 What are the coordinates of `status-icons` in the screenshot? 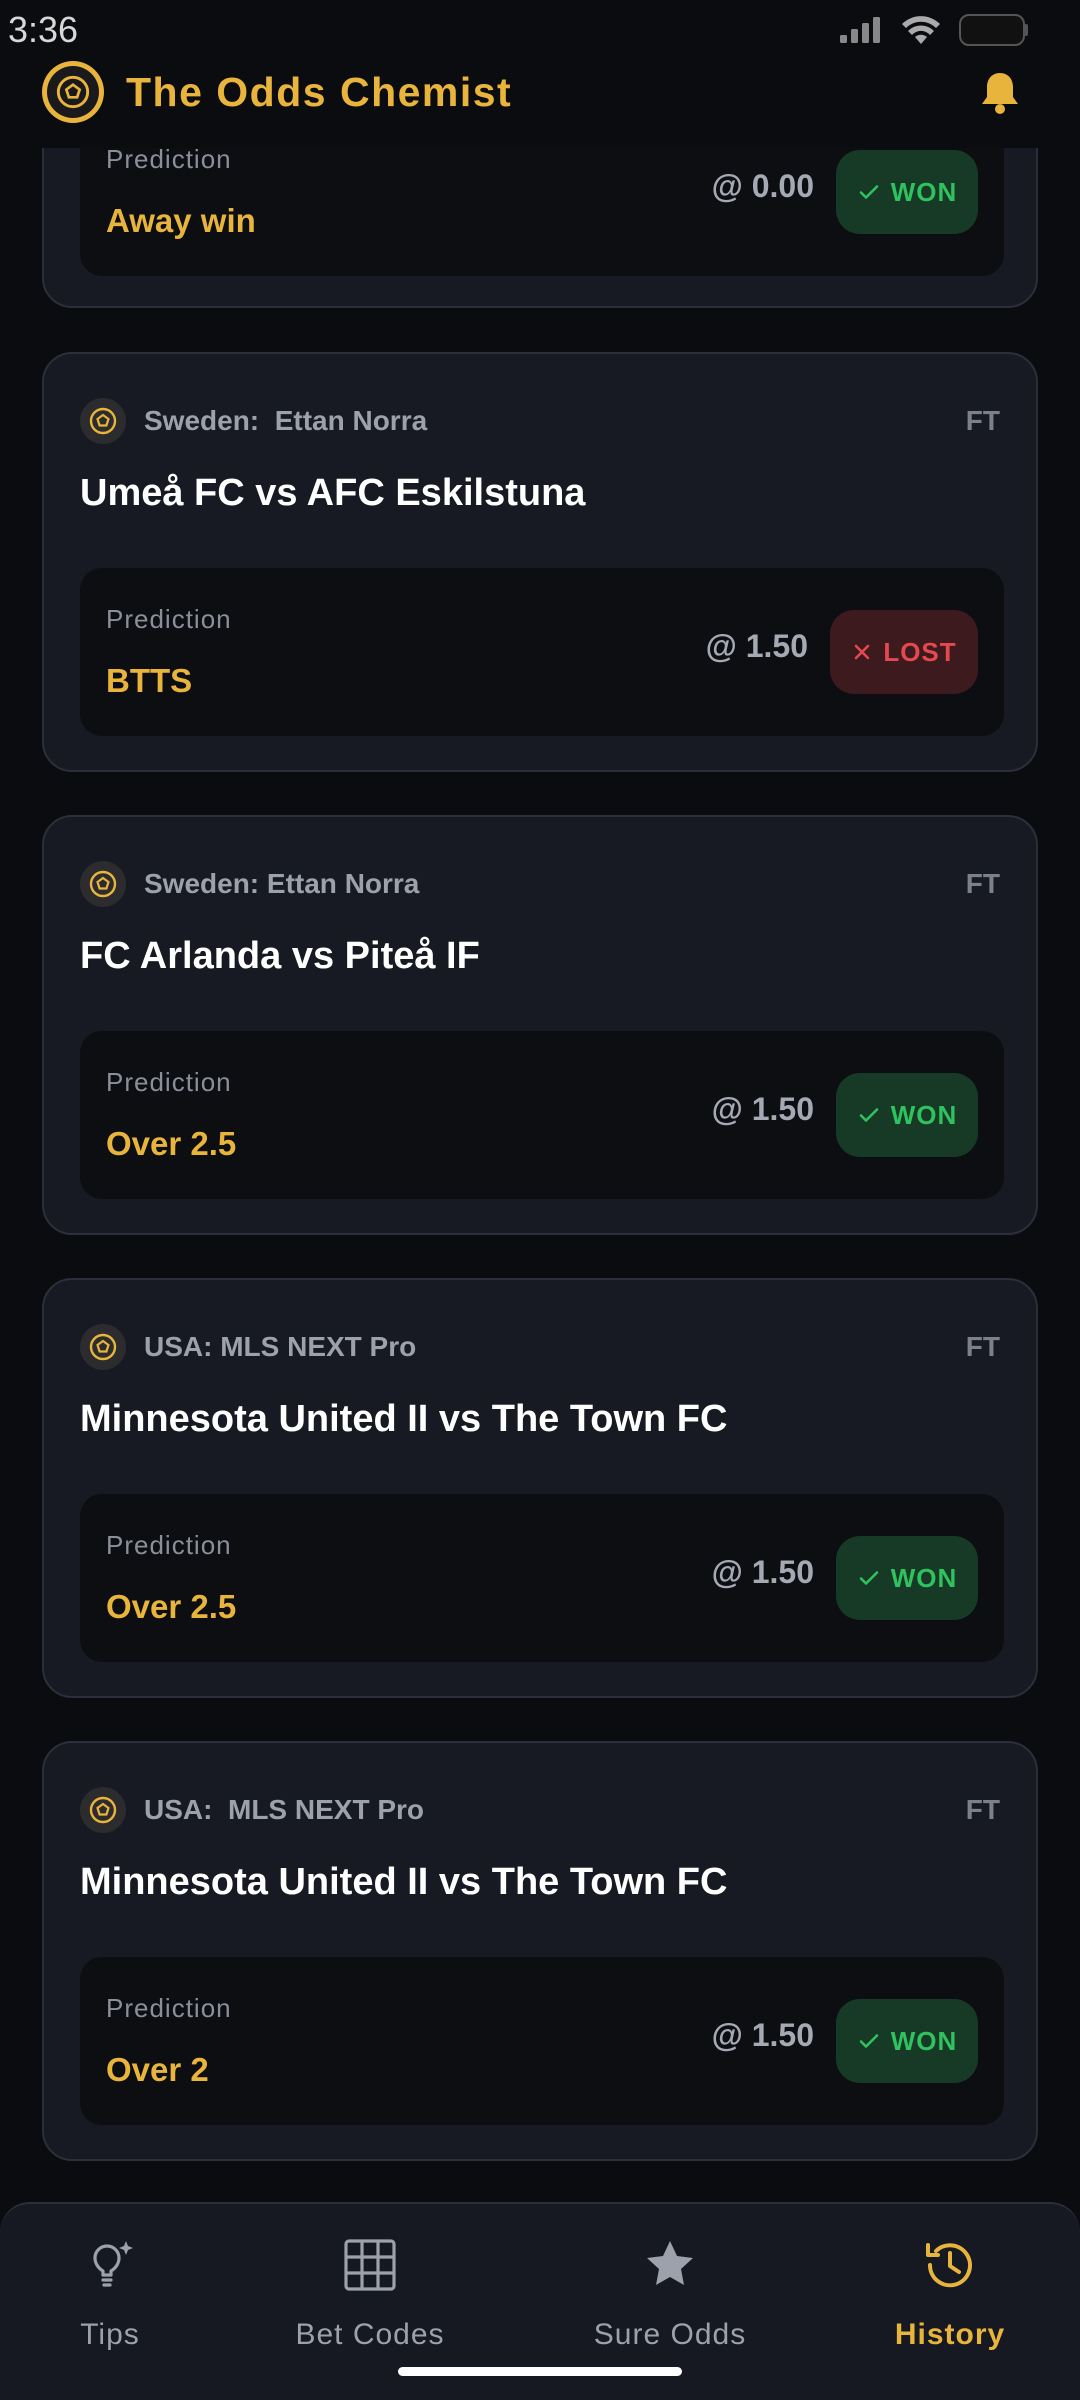 It's located at (934, 30).